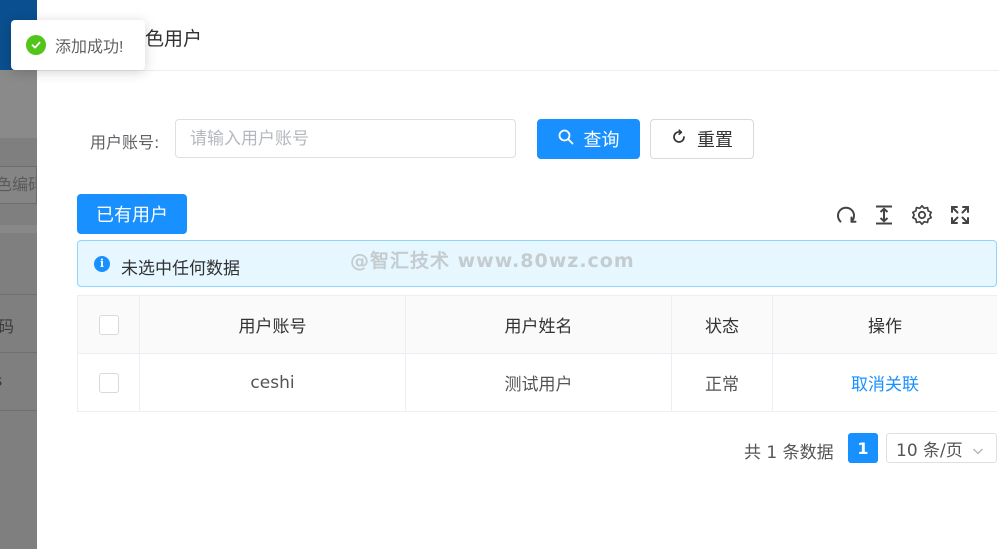  I want to click on background-field-text: 色编码, so click(18, 184).